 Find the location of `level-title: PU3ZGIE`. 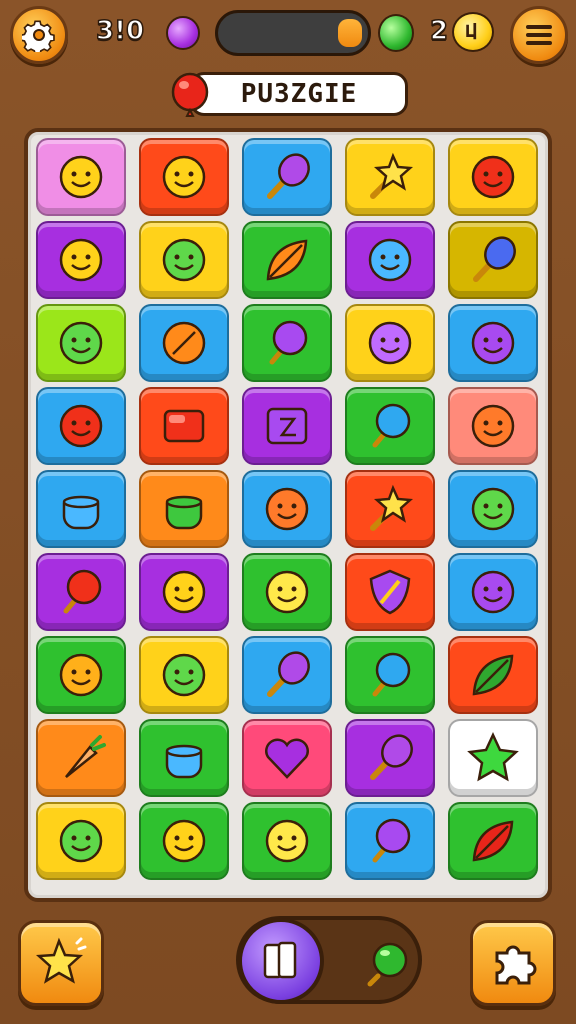

level-title: PU3ZGIE is located at coordinates (299, 94).